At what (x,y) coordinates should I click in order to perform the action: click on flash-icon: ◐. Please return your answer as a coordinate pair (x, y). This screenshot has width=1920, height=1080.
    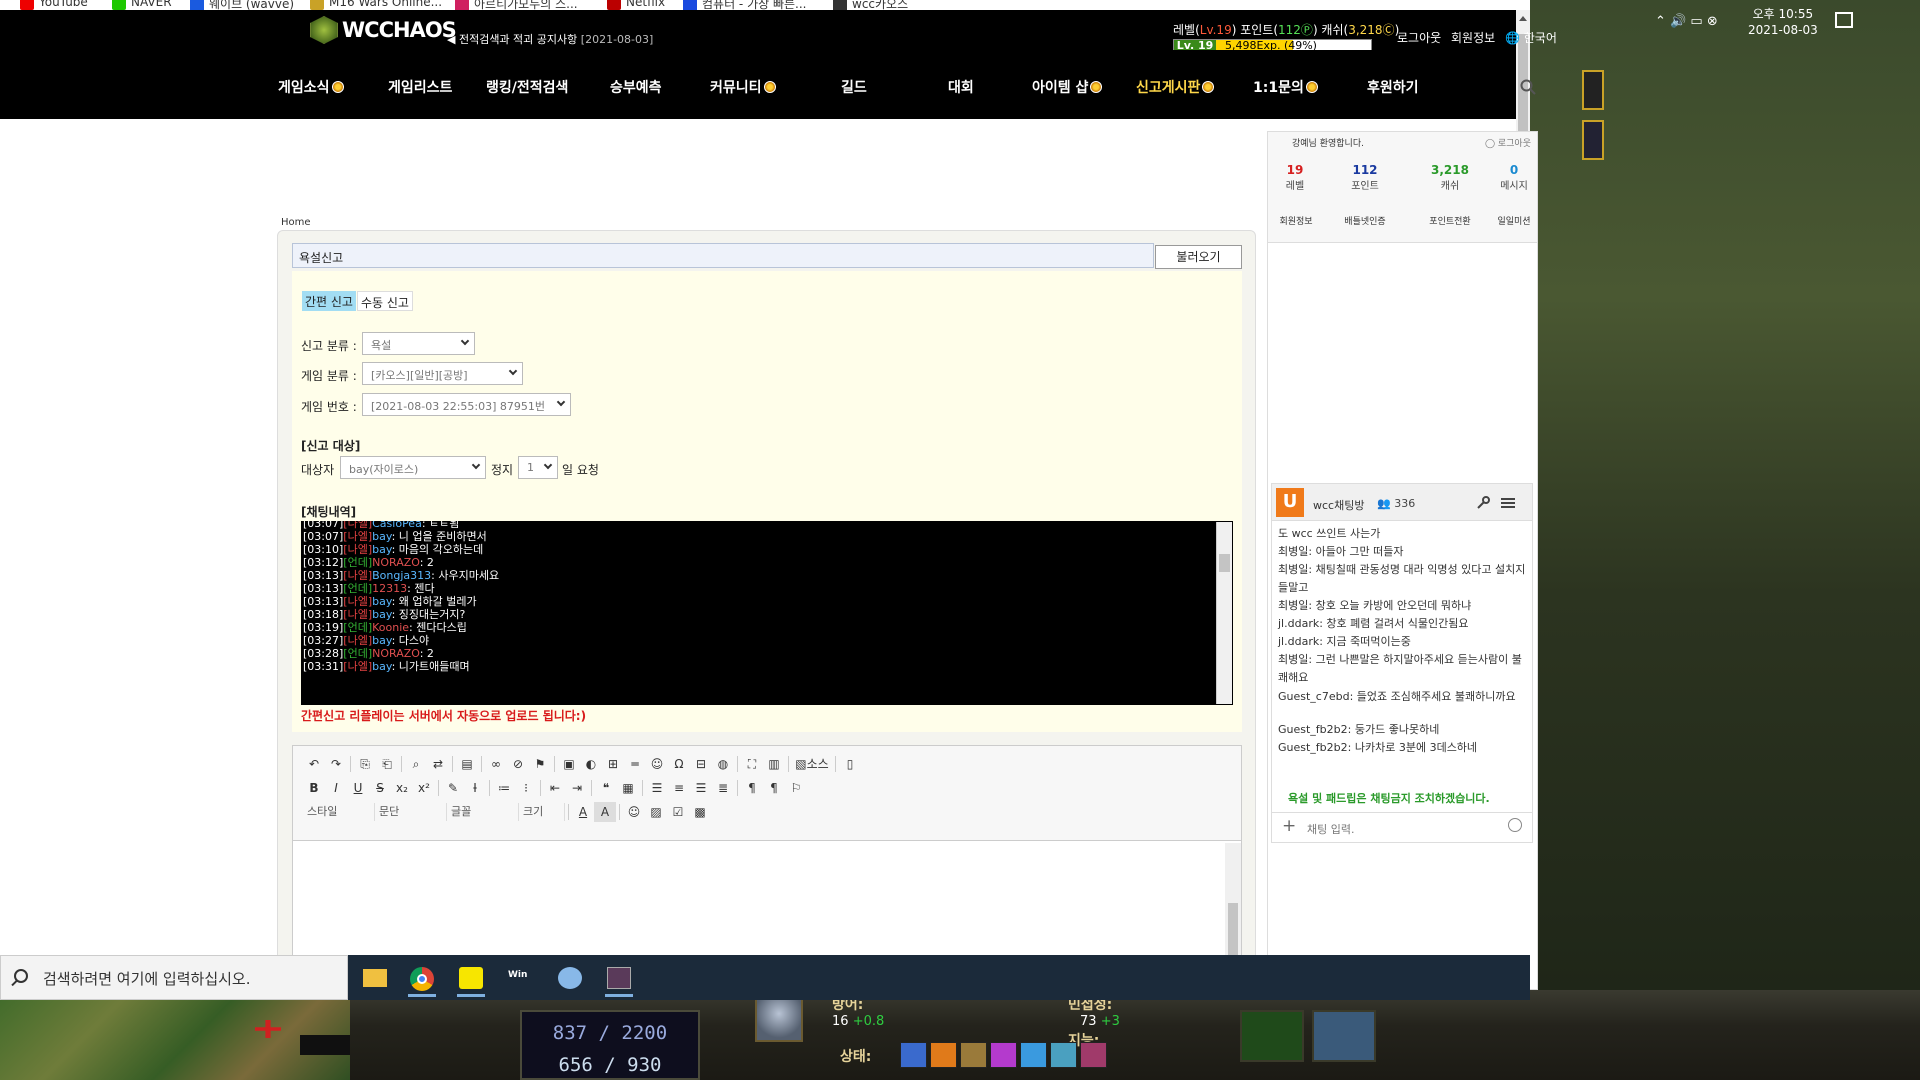
    Looking at the image, I should click on (591, 764).